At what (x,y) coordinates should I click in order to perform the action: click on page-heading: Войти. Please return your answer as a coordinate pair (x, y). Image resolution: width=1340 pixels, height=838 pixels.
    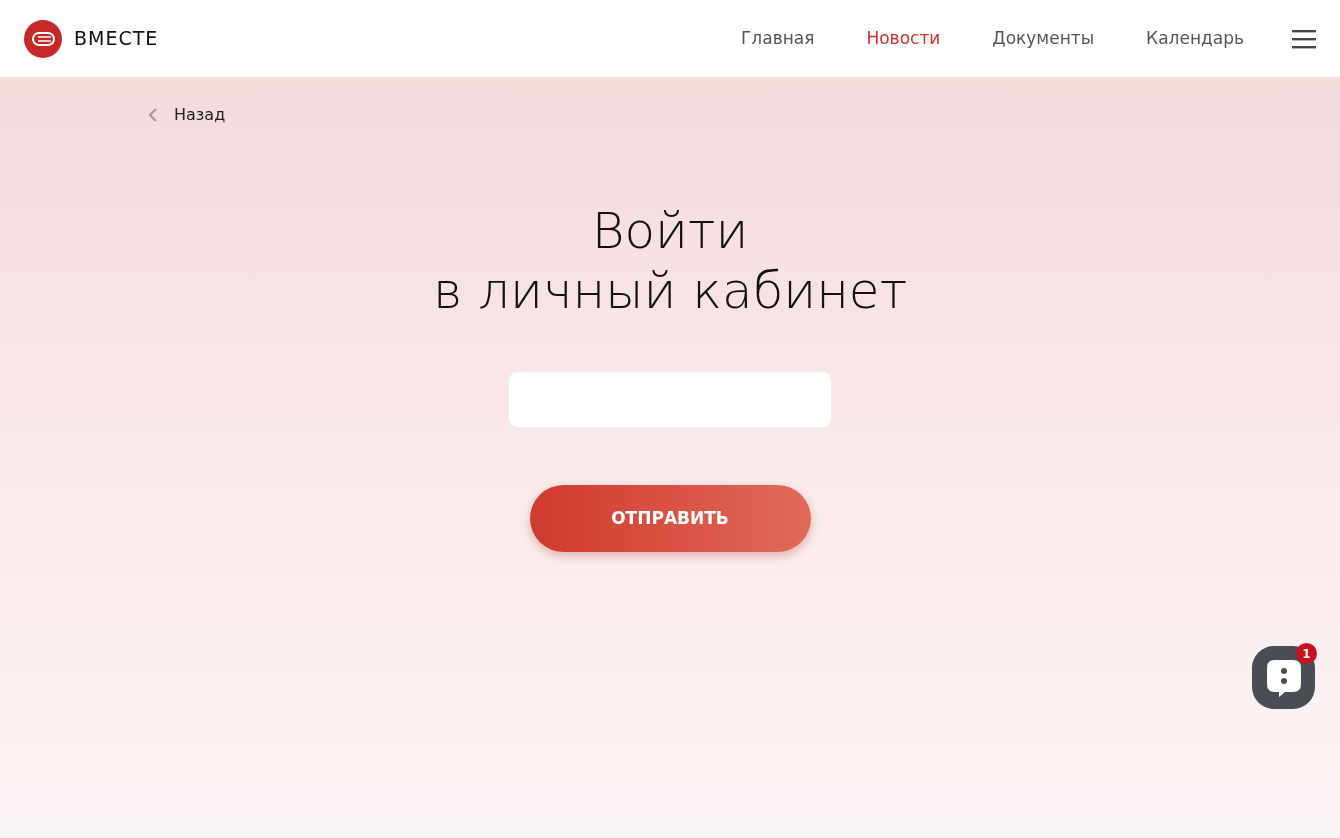
    Looking at the image, I should click on (670, 231).